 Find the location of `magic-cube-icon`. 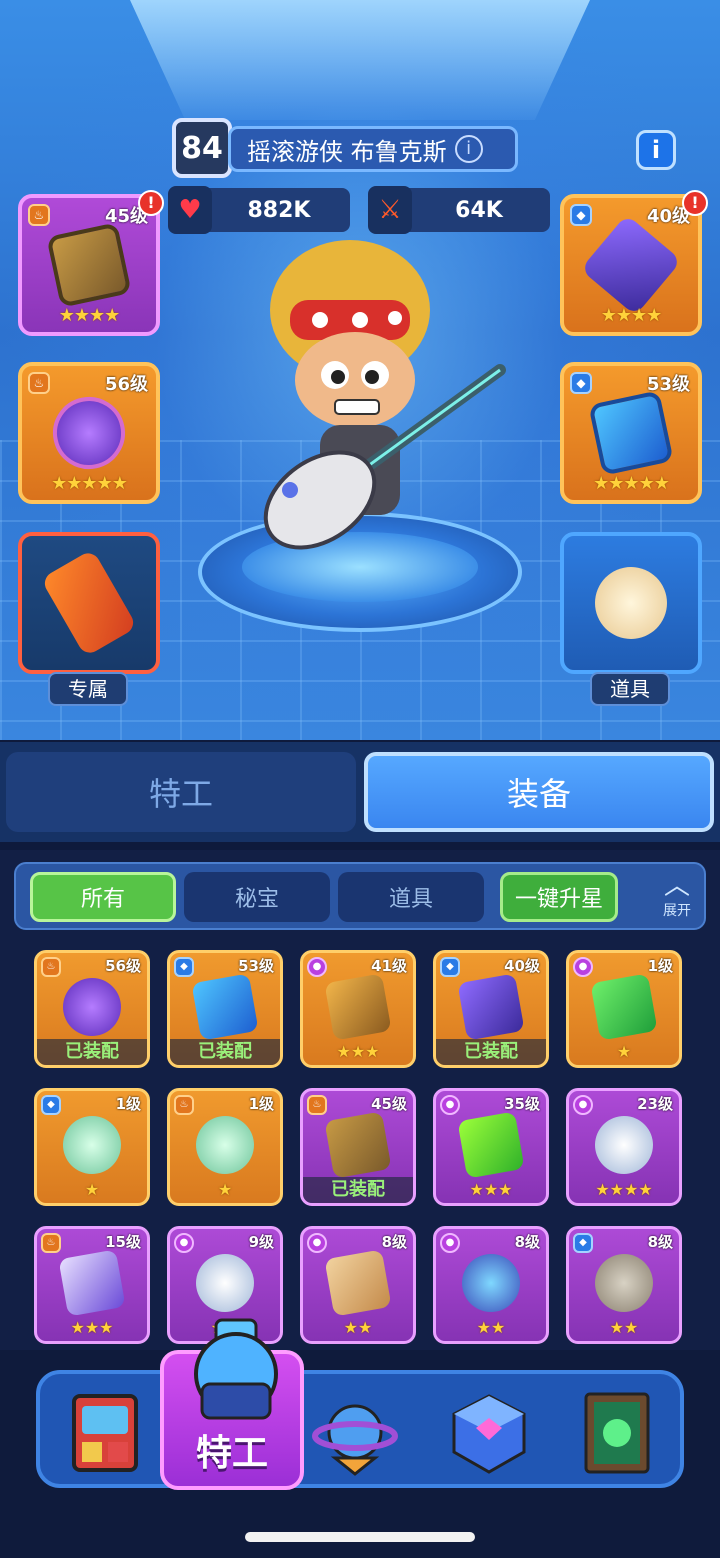

magic-cube-icon is located at coordinates (489, 1434).